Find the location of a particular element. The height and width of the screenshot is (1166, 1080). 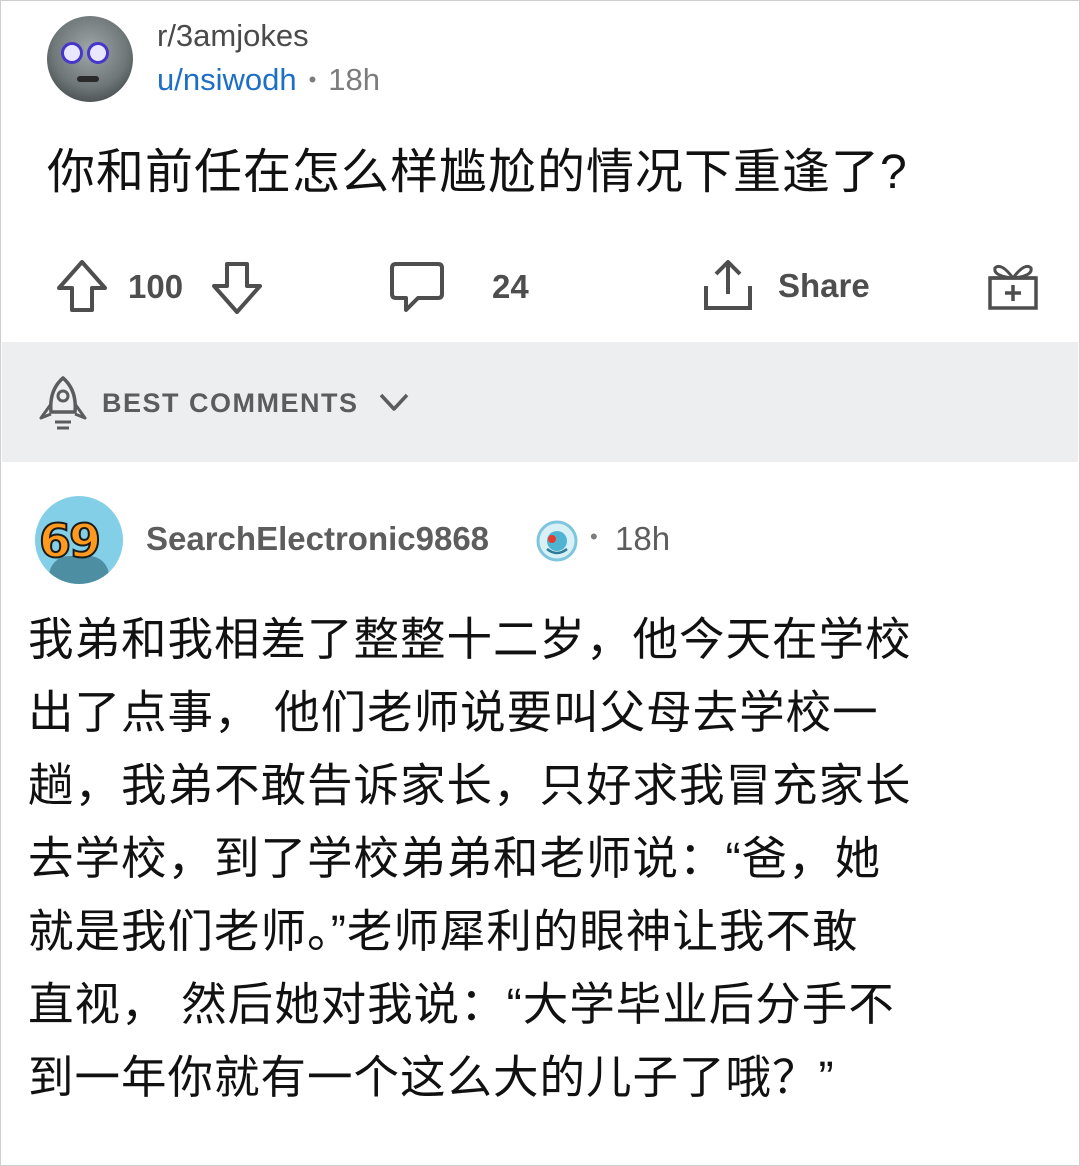

upvote-button is located at coordinates (82, 286).